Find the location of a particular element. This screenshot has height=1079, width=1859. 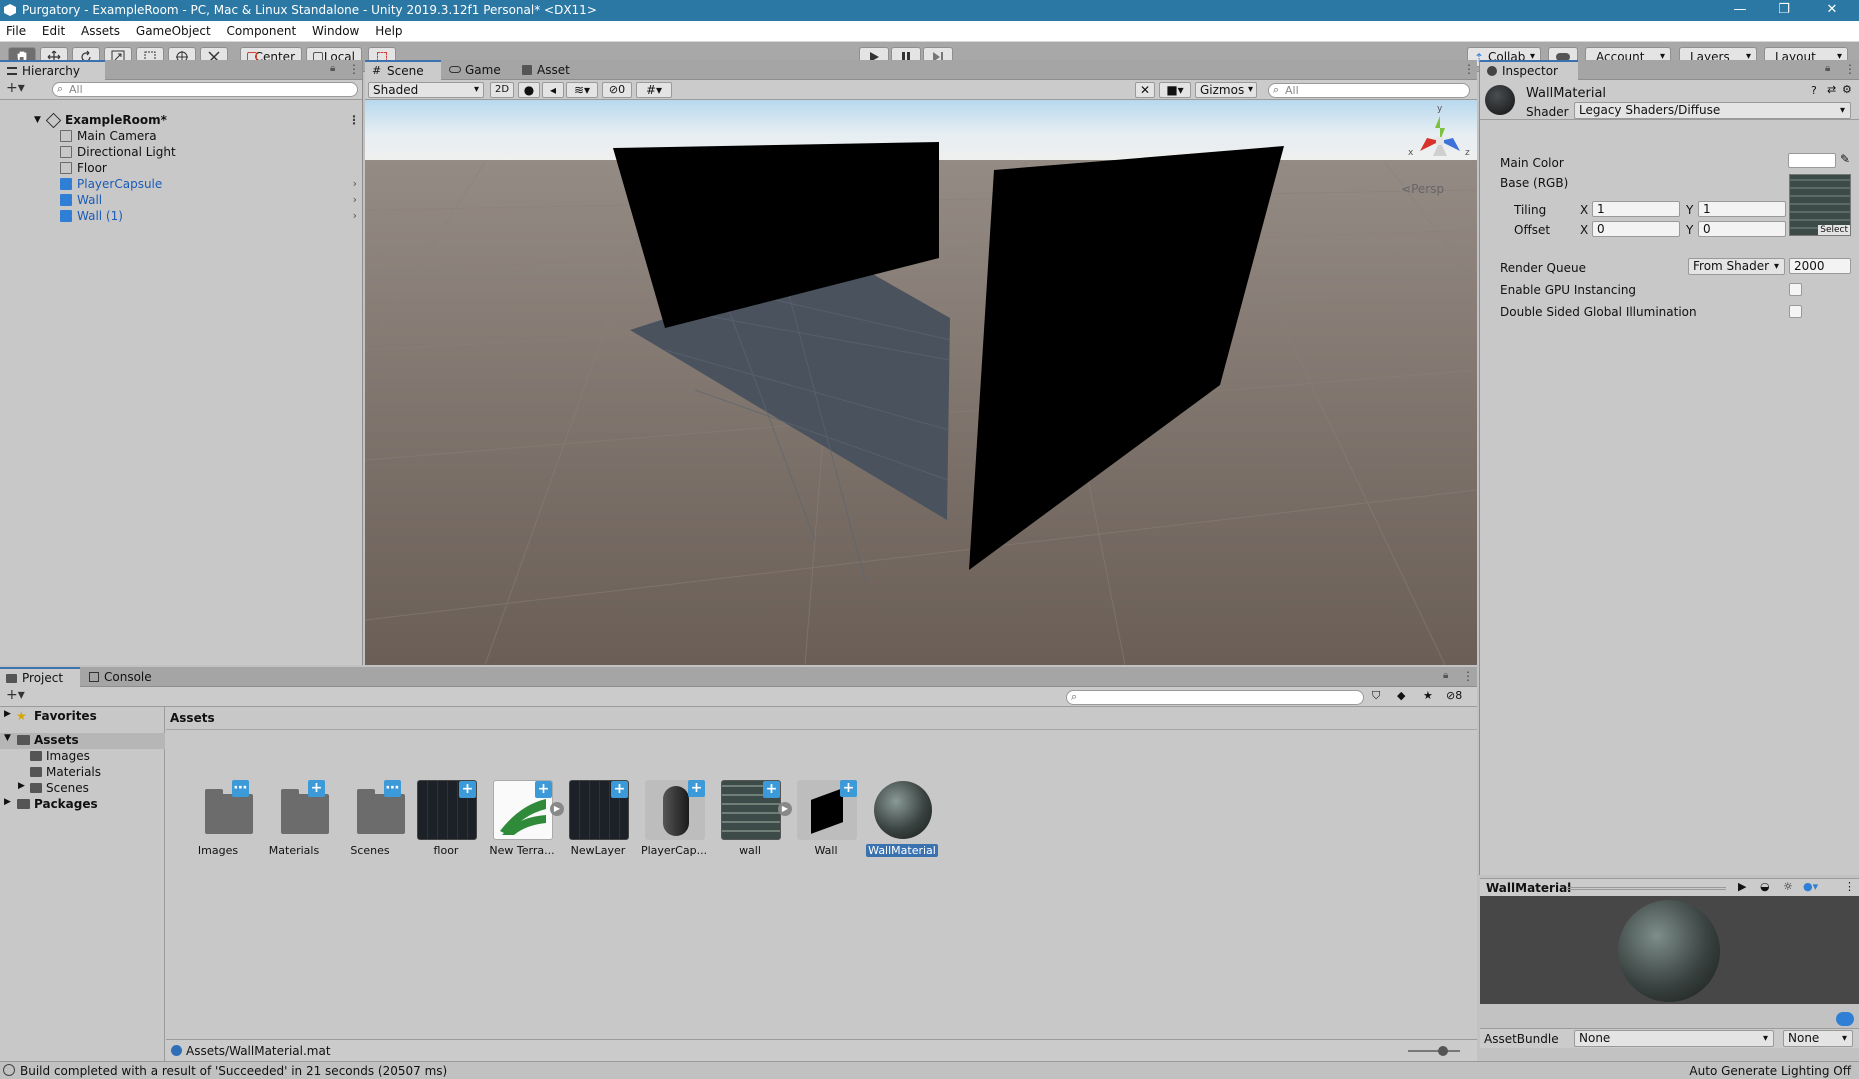

favorites-star-icon: ★ is located at coordinates (1428, 695).